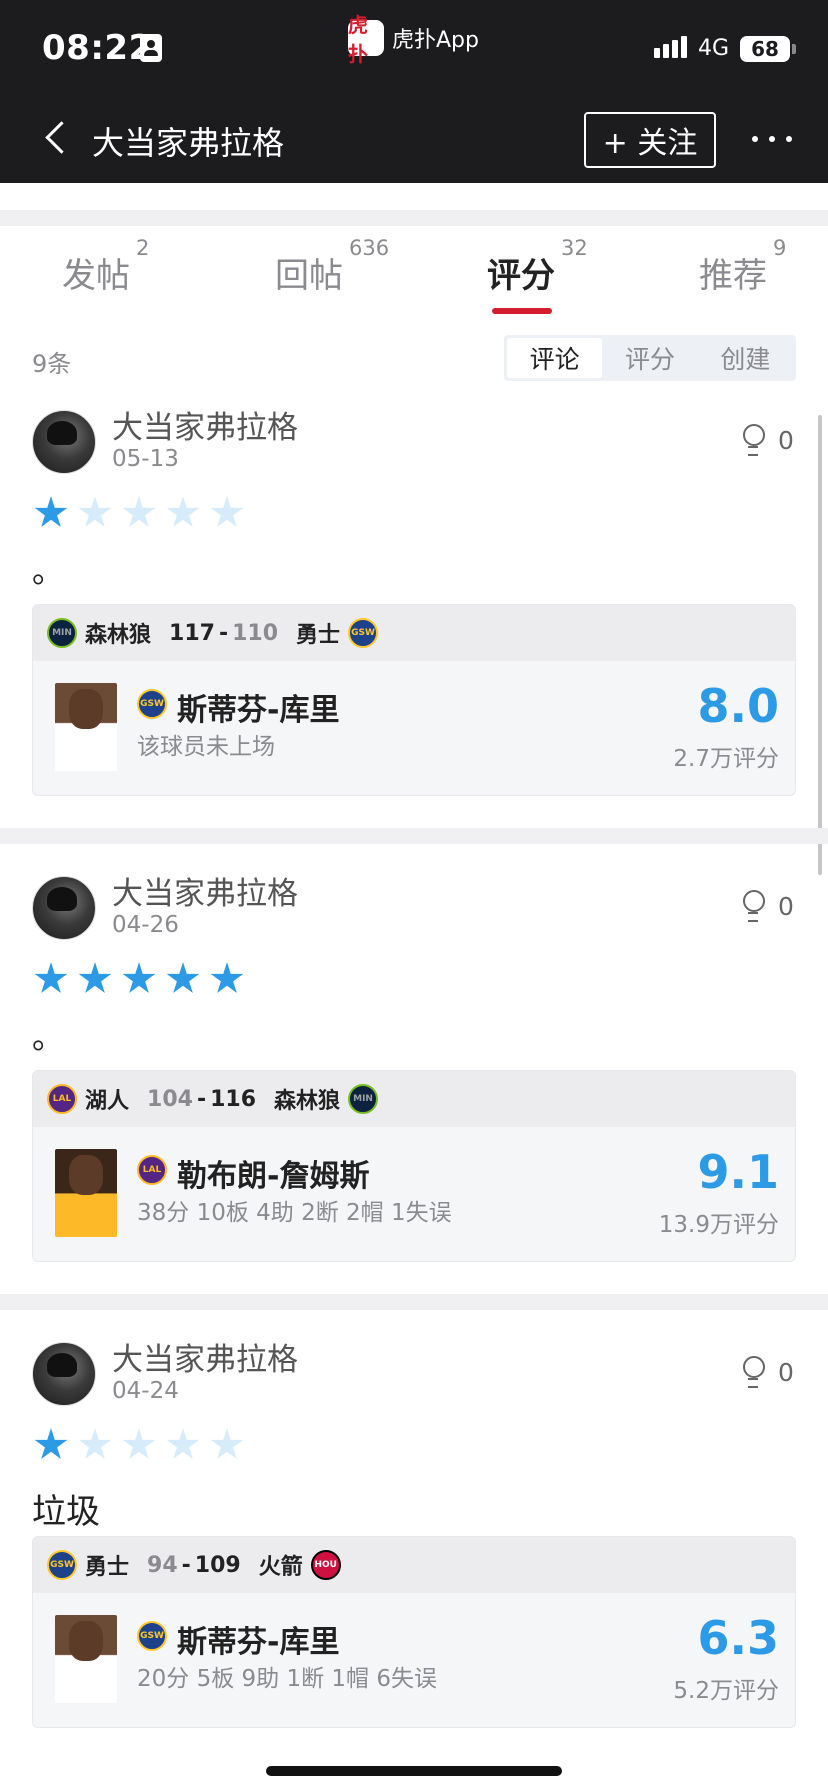 The width and height of the screenshot is (828, 1792). I want to click on result-count: 9条, so click(52, 364).